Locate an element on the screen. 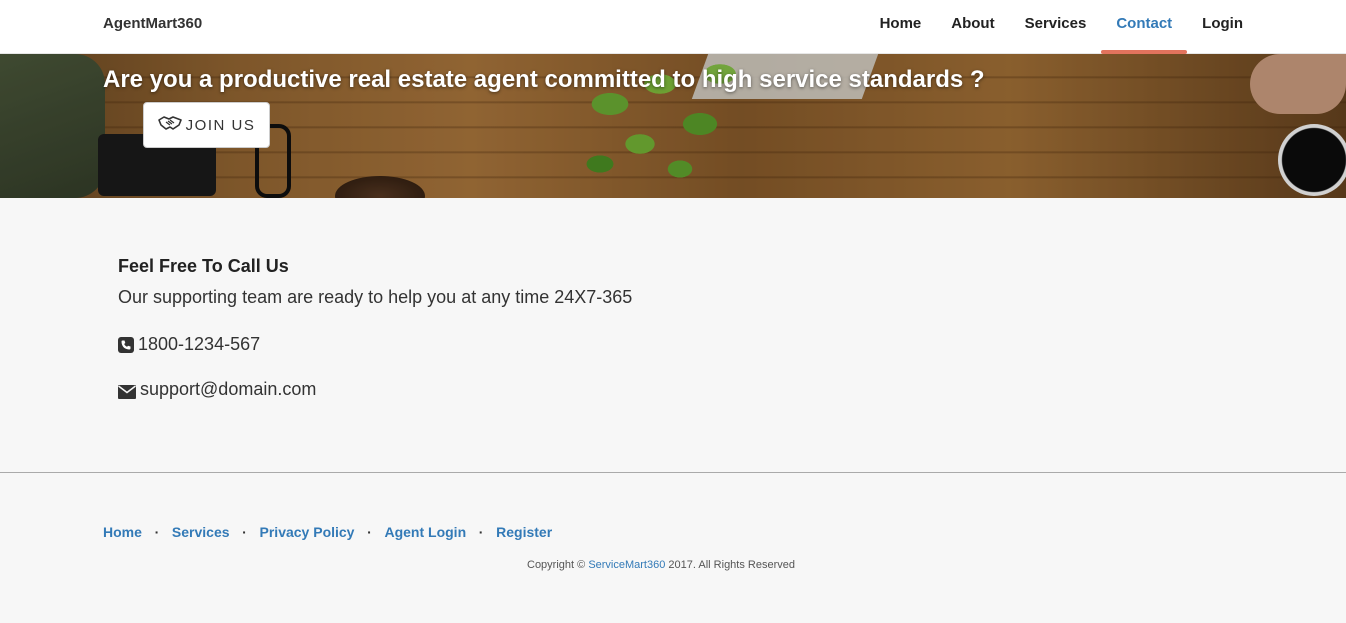  footer-link-privacy-policy: Privacy Policy is located at coordinates (307, 532).